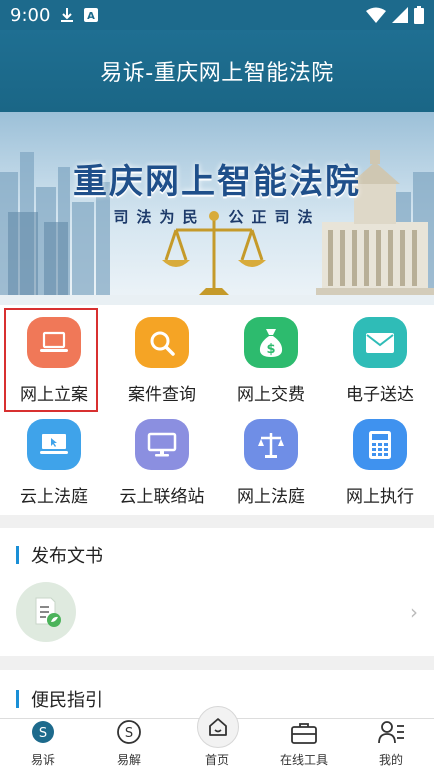 The image size is (434, 771). What do you see at coordinates (303, 760) in the screenshot?
I see `nav-label: 在线工具` at bounding box center [303, 760].